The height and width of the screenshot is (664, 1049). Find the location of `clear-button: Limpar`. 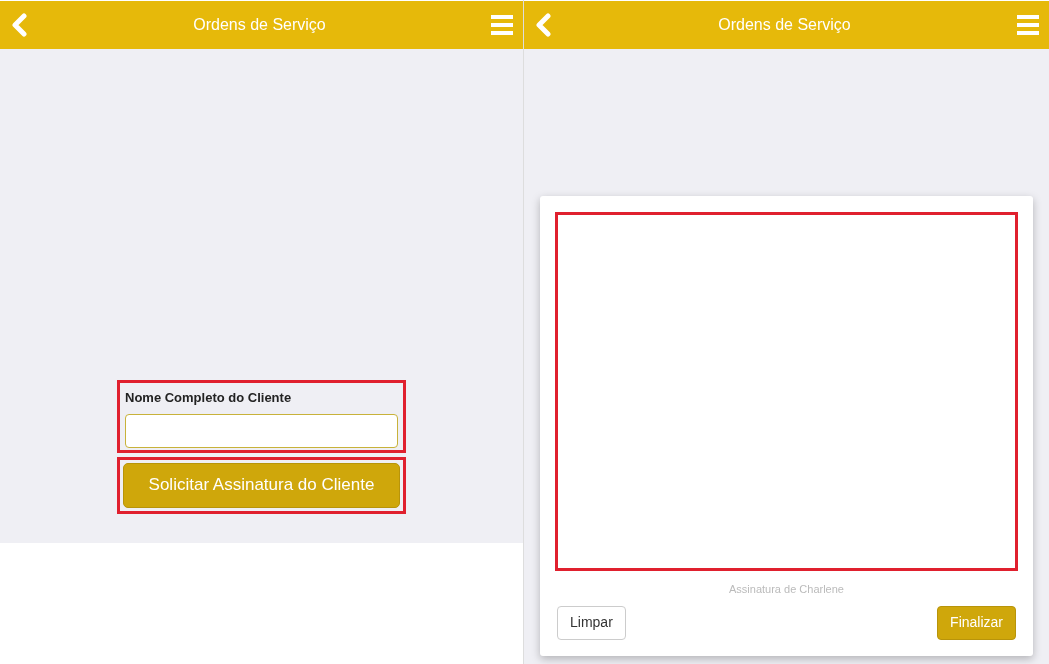

clear-button: Limpar is located at coordinates (591, 622).